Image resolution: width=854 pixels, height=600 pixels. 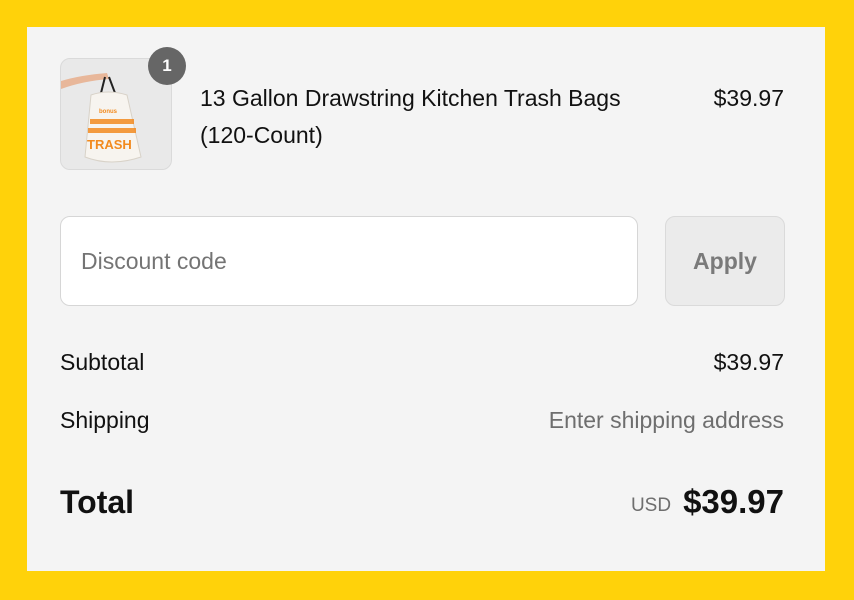 What do you see at coordinates (105, 420) in the screenshot?
I see `shipping-label: Shipping` at bounding box center [105, 420].